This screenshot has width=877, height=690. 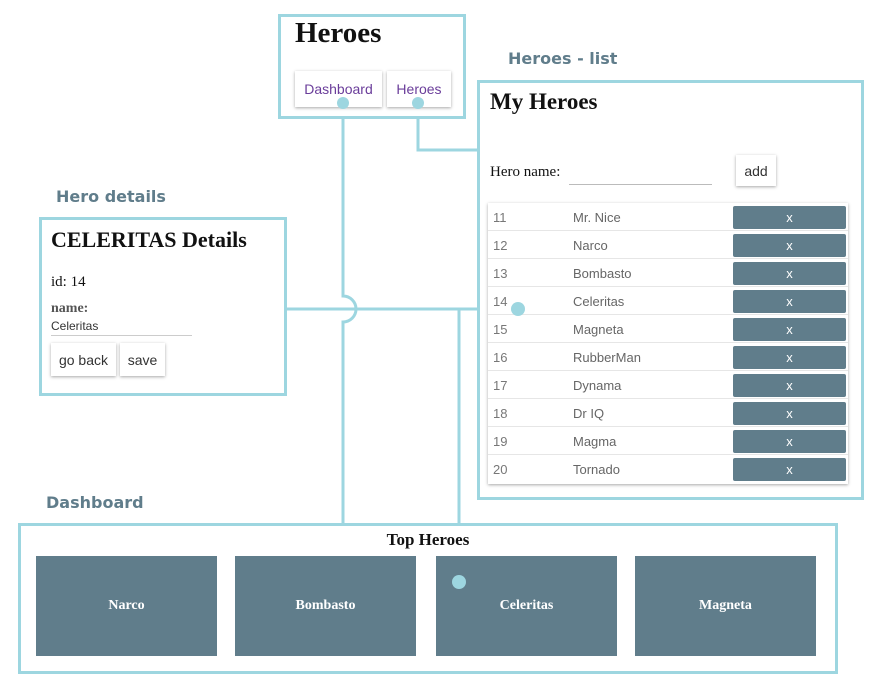 I want to click on hero-row-id: 19, so click(x=500, y=441).